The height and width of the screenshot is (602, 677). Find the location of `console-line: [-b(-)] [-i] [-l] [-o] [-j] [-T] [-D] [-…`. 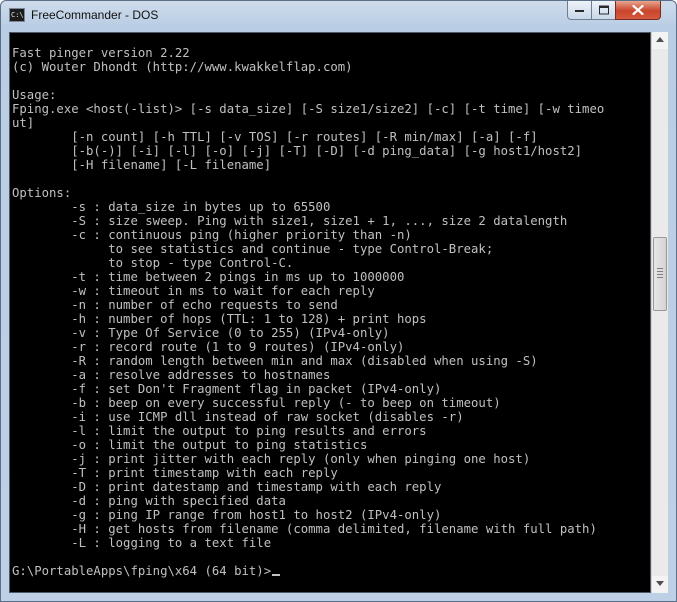

console-line: [-b(-)] [-i] [-l] [-o] [-j] [-T] [-D] [-… is located at coordinates (297, 151).